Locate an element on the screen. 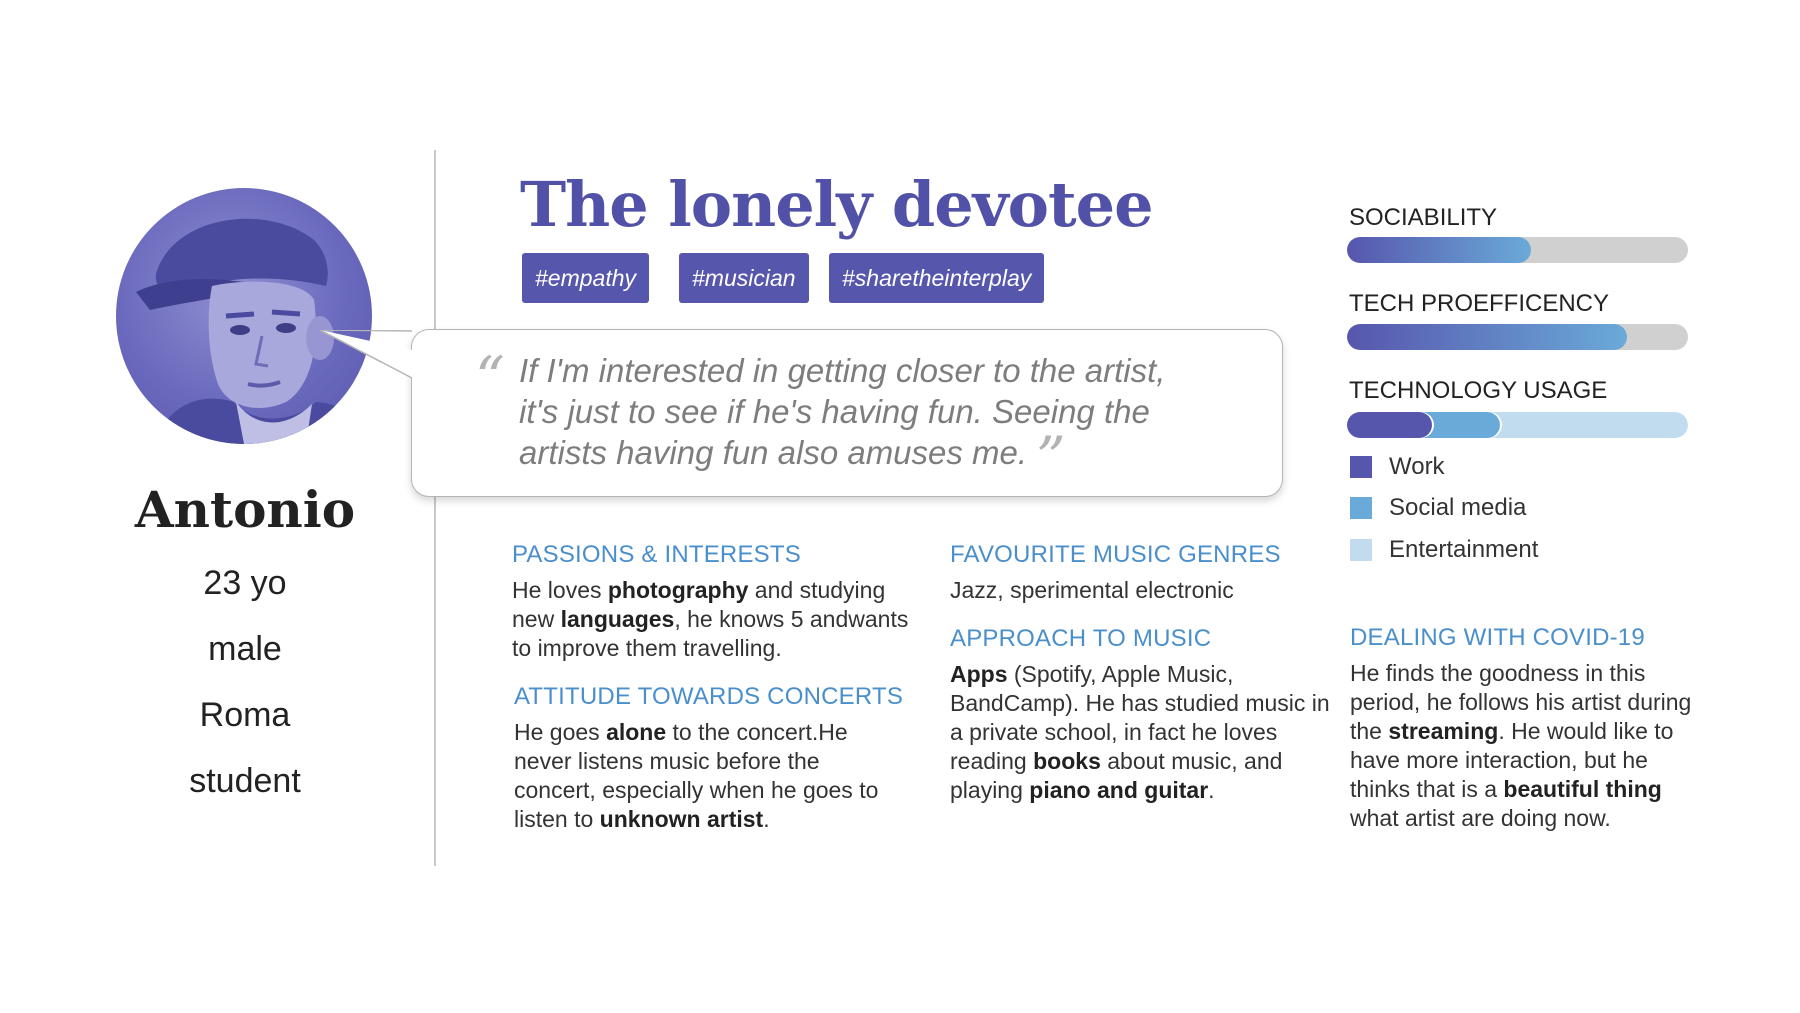 This screenshot has height=1013, width=1800. concerts-title: ATTITUDE TOWARDS CONCERTS is located at coordinates (709, 696).